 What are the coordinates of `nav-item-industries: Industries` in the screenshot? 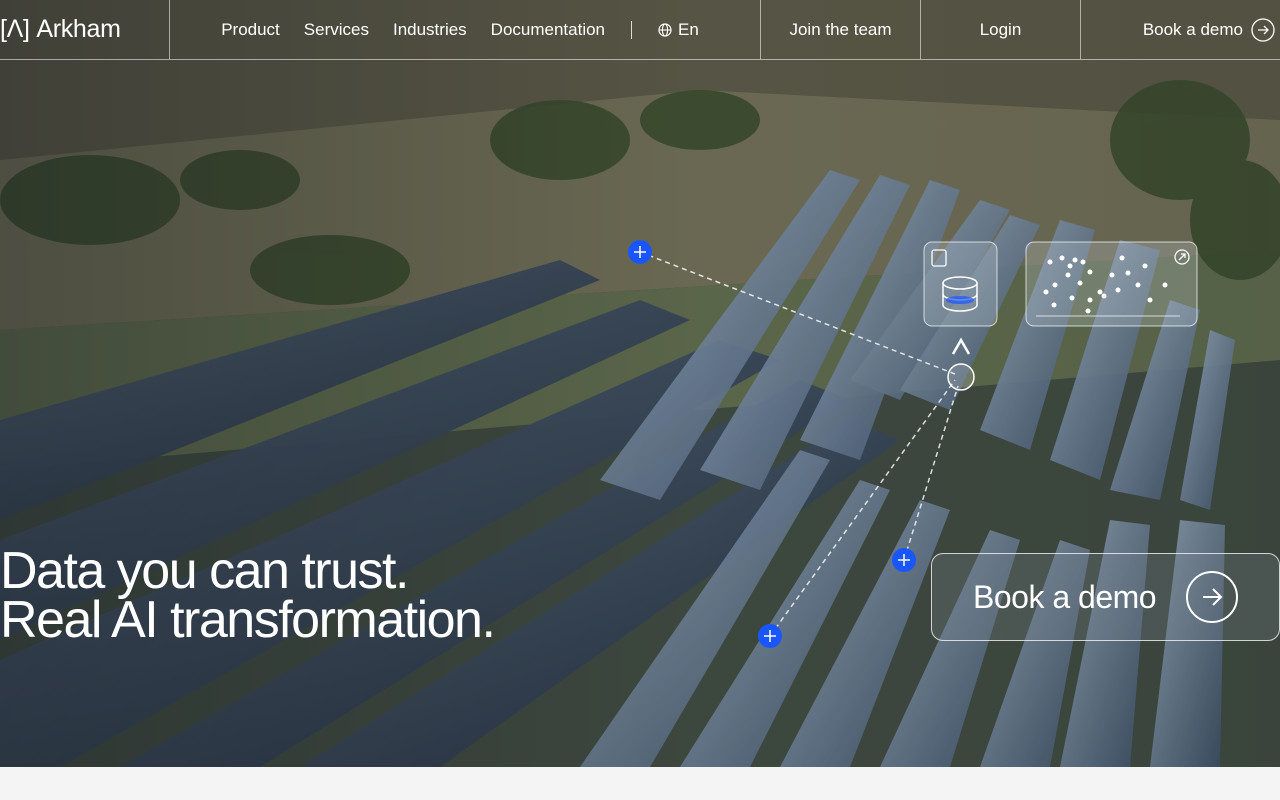 It's located at (430, 30).